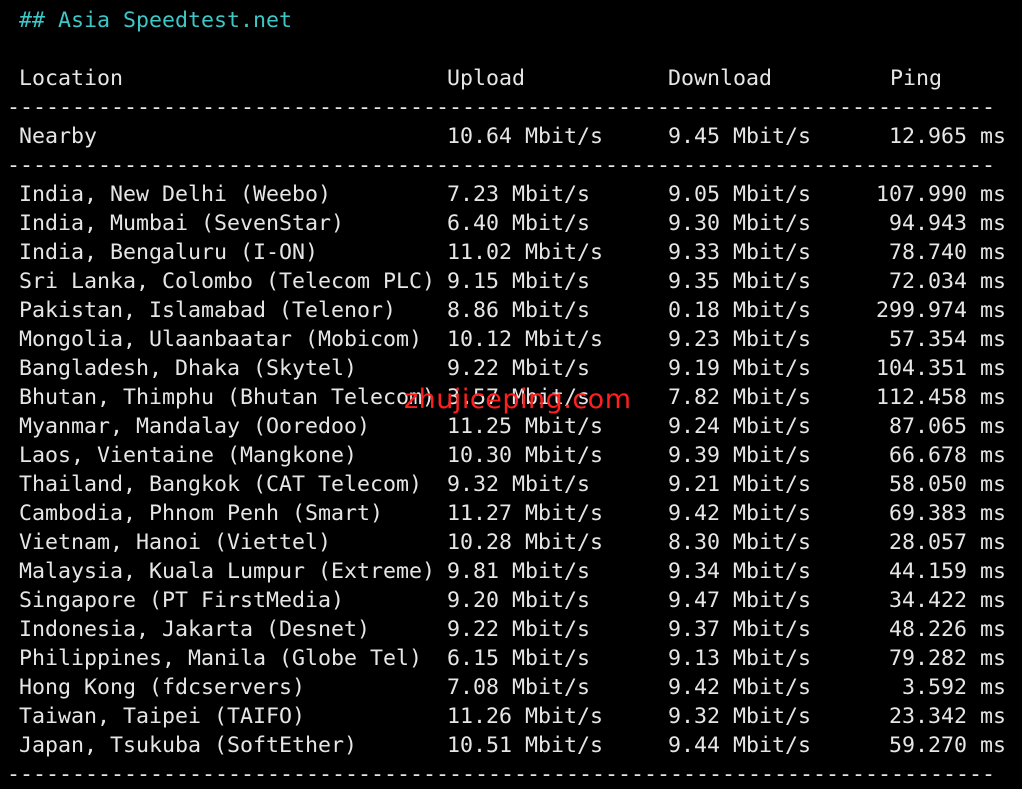  Describe the element at coordinates (940, 368) in the screenshot. I see `row-ping: 104.351 ms` at that location.